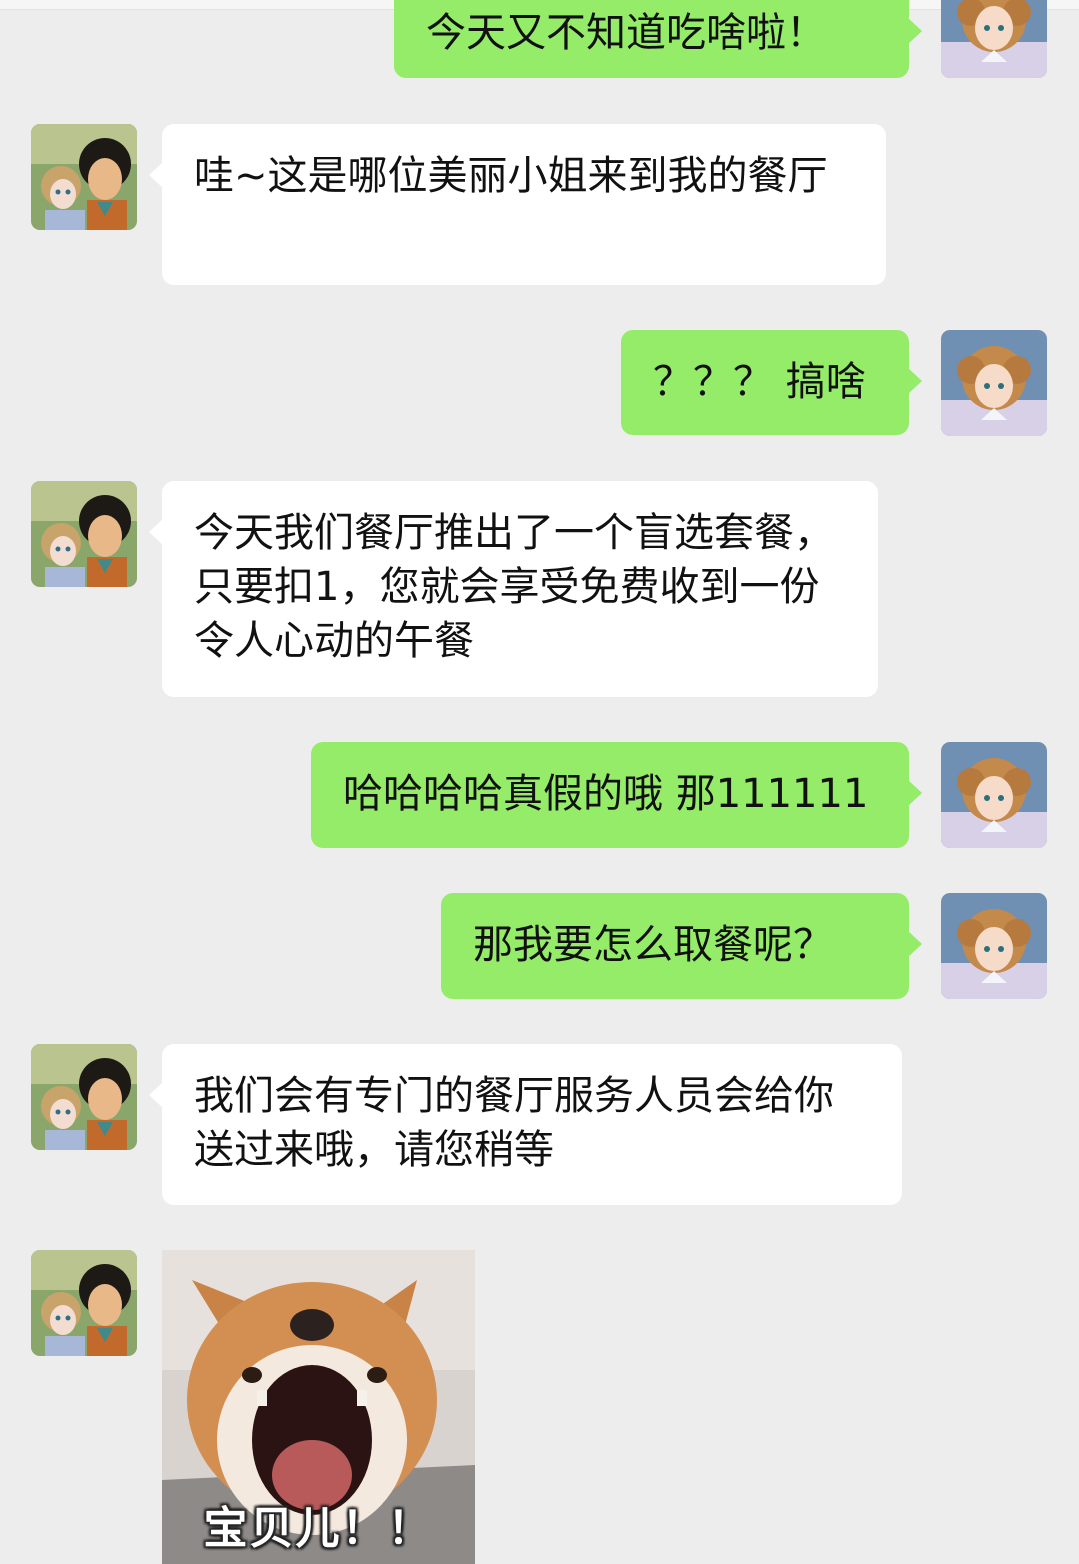 This screenshot has width=1079, height=1564. What do you see at coordinates (318, 1407) in the screenshot?
I see `shiba-sticker-image: 宝贝儿！！` at bounding box center [318, 1407].